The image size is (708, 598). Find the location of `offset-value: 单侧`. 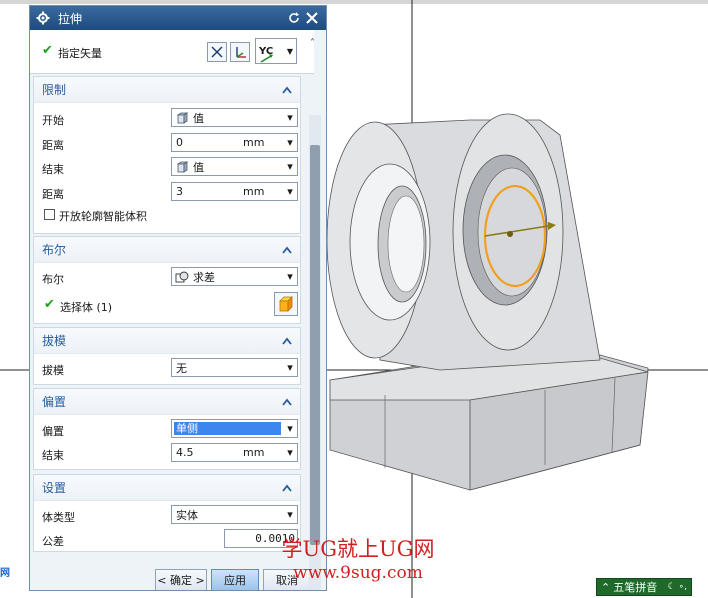

offset-value: 单侧 is located at coordinates (227, 428).